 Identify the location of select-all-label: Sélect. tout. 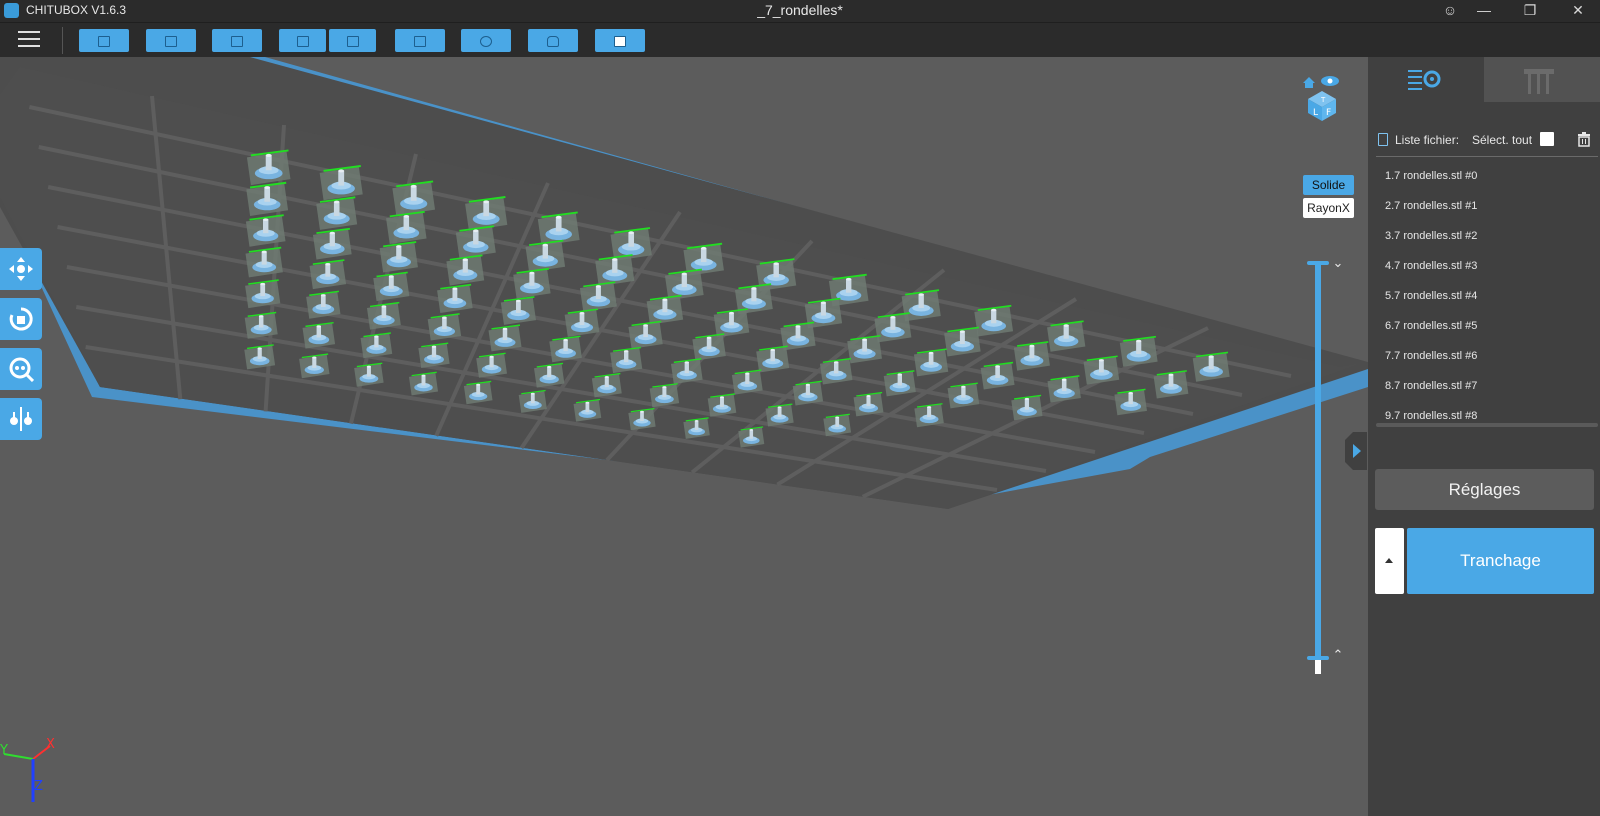
(1502, 140).